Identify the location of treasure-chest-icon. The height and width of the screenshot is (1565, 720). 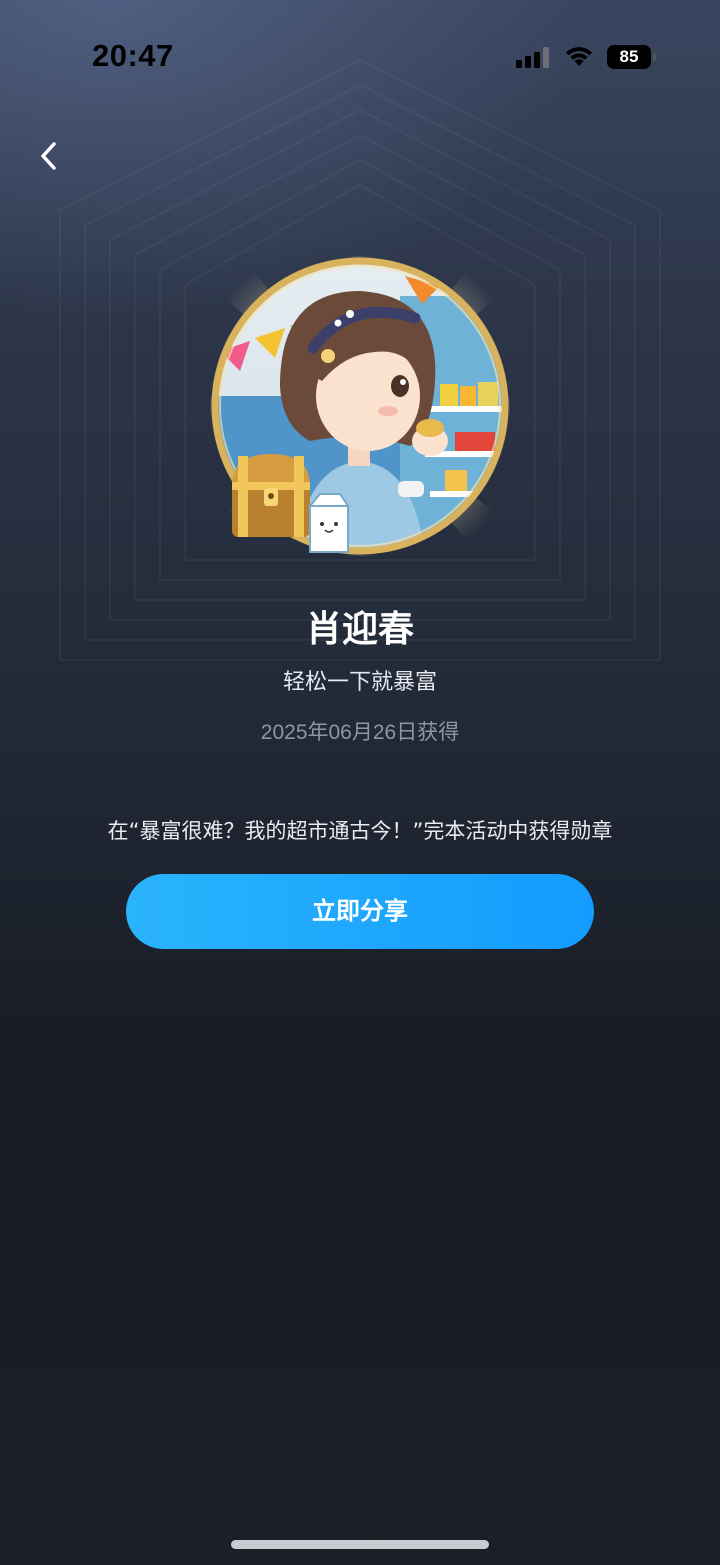
(271, 495).